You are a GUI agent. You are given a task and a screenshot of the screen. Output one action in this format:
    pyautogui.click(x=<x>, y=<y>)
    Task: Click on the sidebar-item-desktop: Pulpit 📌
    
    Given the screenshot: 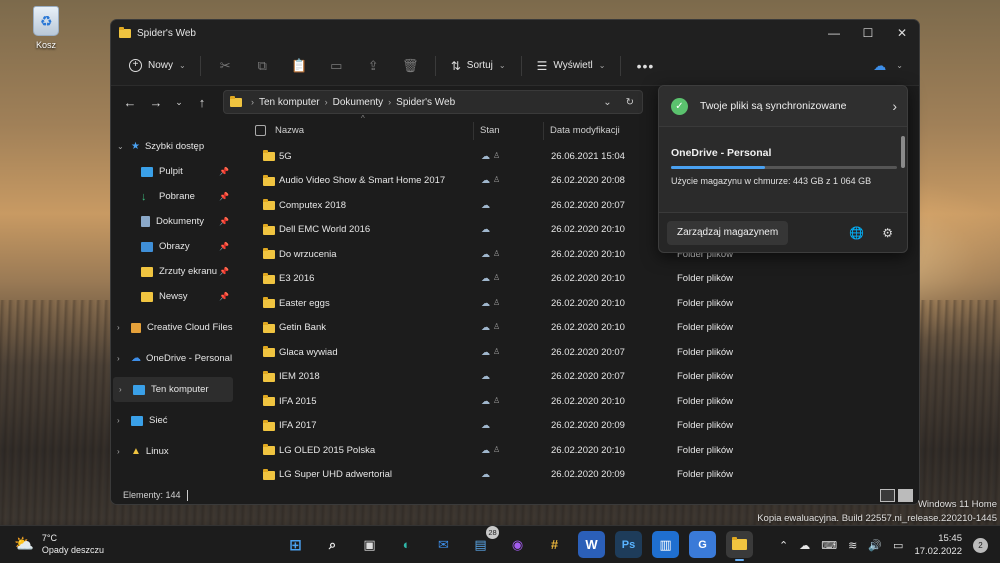 What is the action you would take?
    pyautogui.click(x=173, y=171)
    